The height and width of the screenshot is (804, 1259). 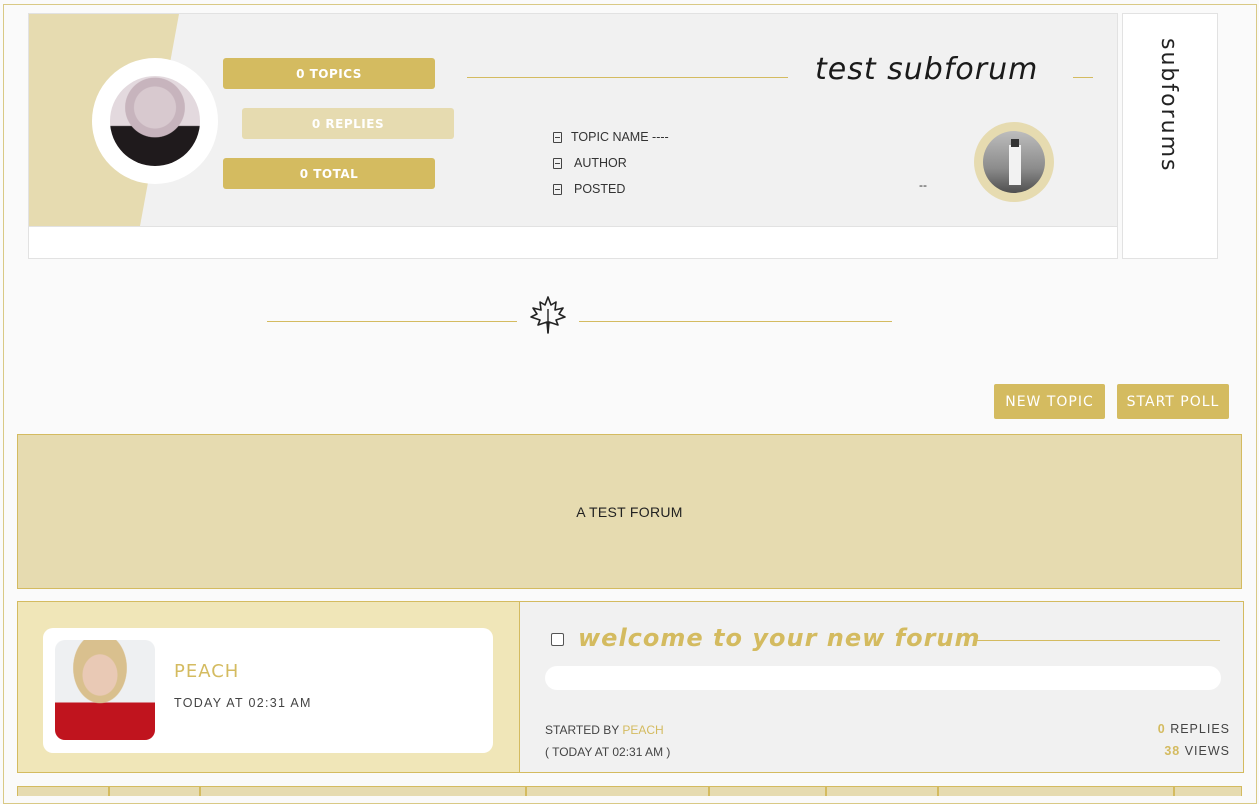 I want to click on subforum-avatar, so click(x=155, y=121).